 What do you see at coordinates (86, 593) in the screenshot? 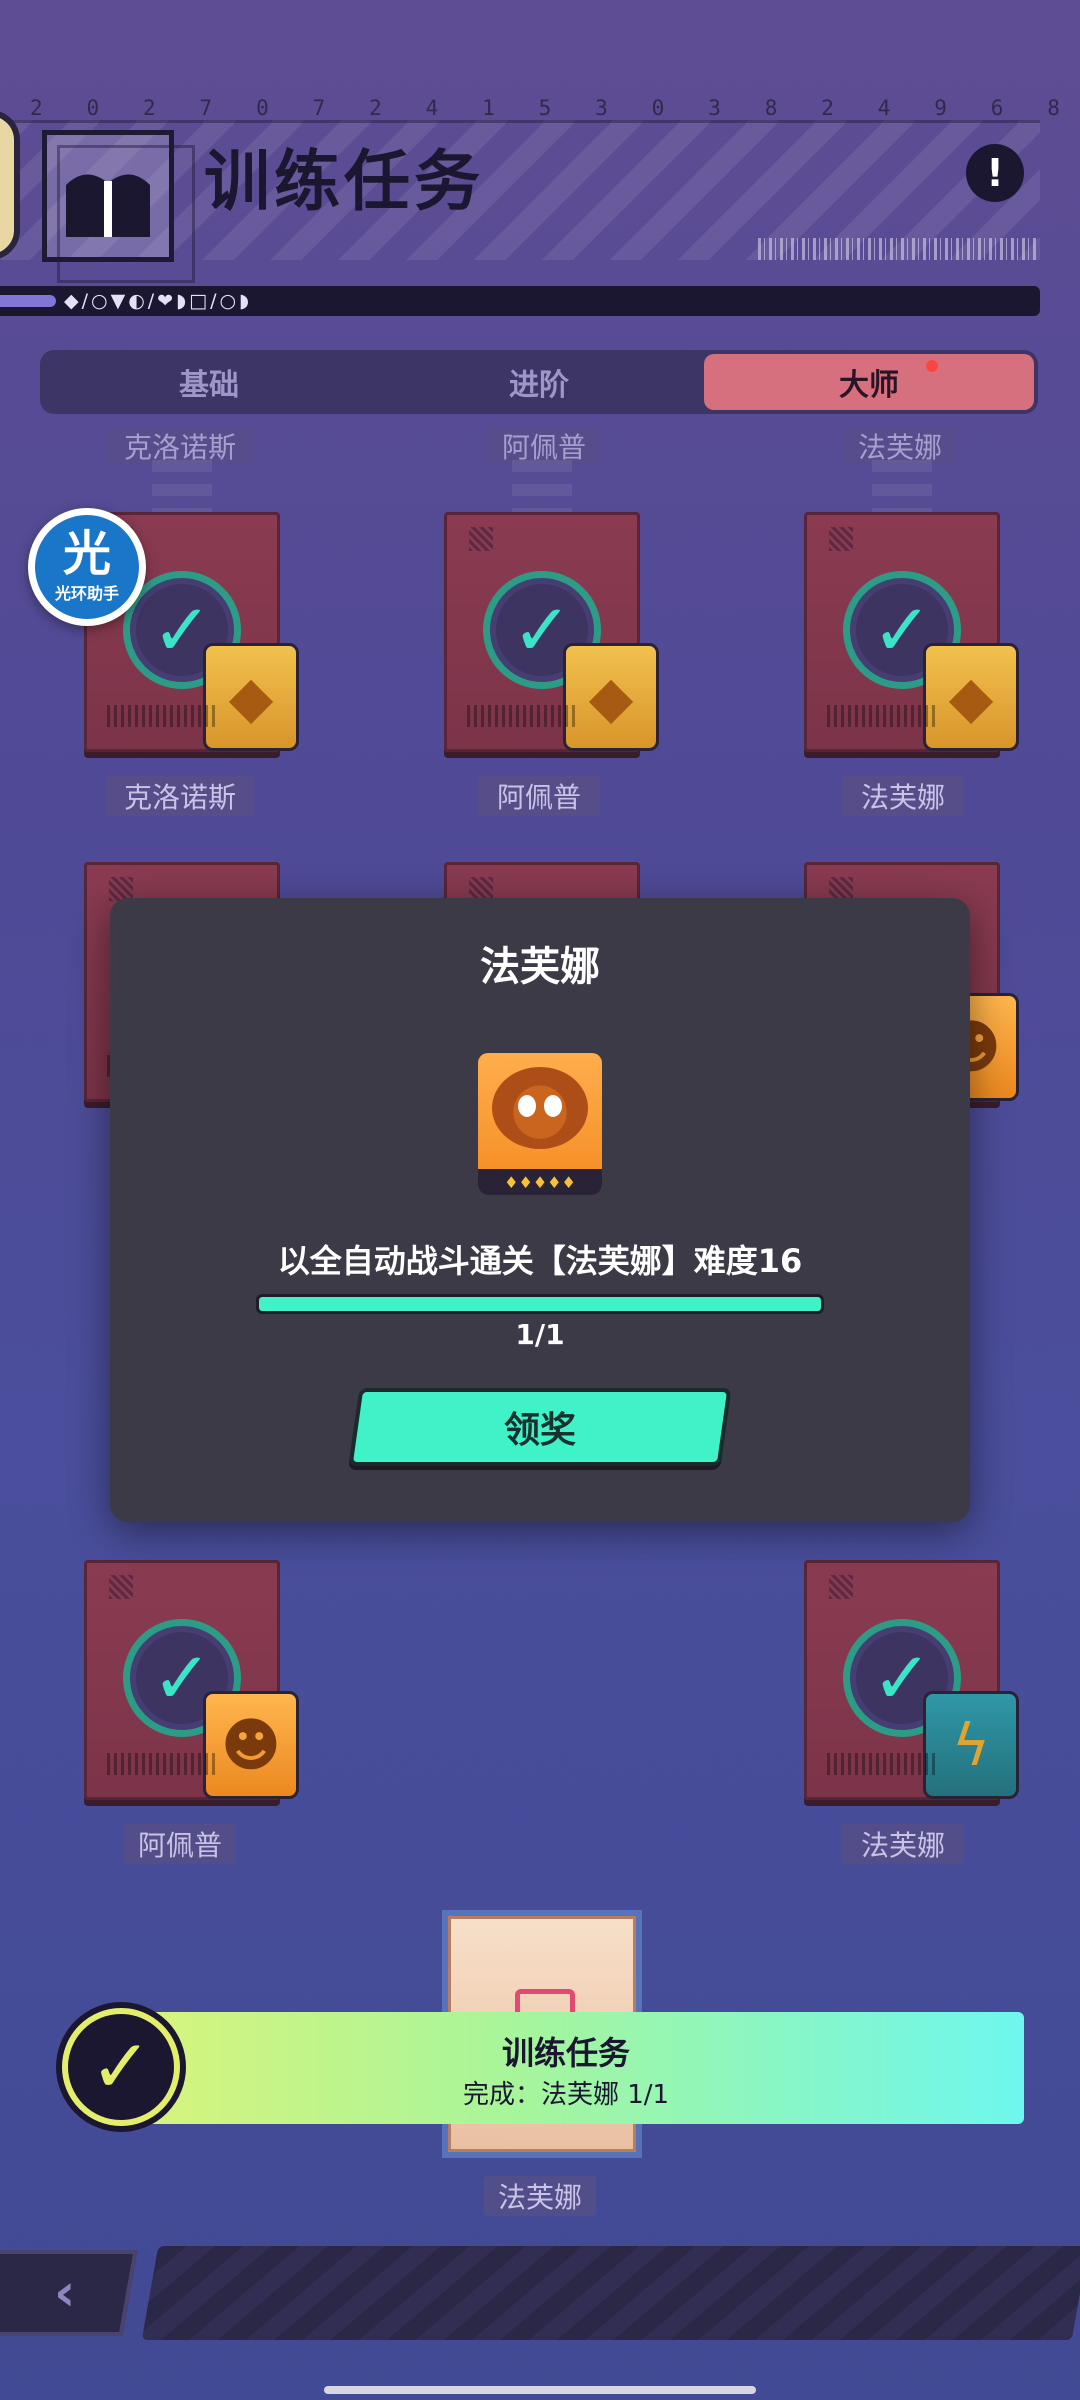
I see `assistant-label: 光环助手` at bounding box center [86, 593].